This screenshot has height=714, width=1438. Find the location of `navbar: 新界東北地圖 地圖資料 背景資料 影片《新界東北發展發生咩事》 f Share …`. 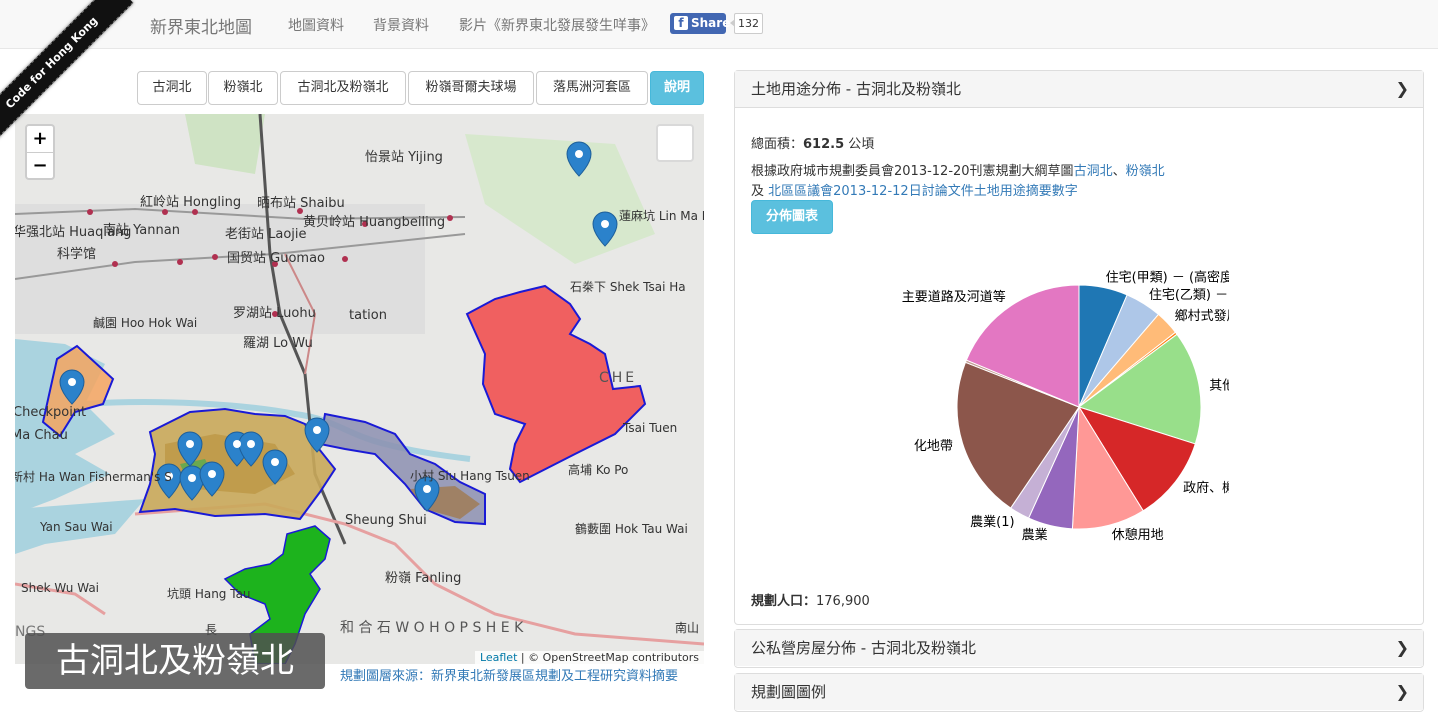

navbar: 新界東北地圖 地圖資料 背景資料 影片《新界東北發展發生咩事》 f Share … is located at coordinates (719, 24).